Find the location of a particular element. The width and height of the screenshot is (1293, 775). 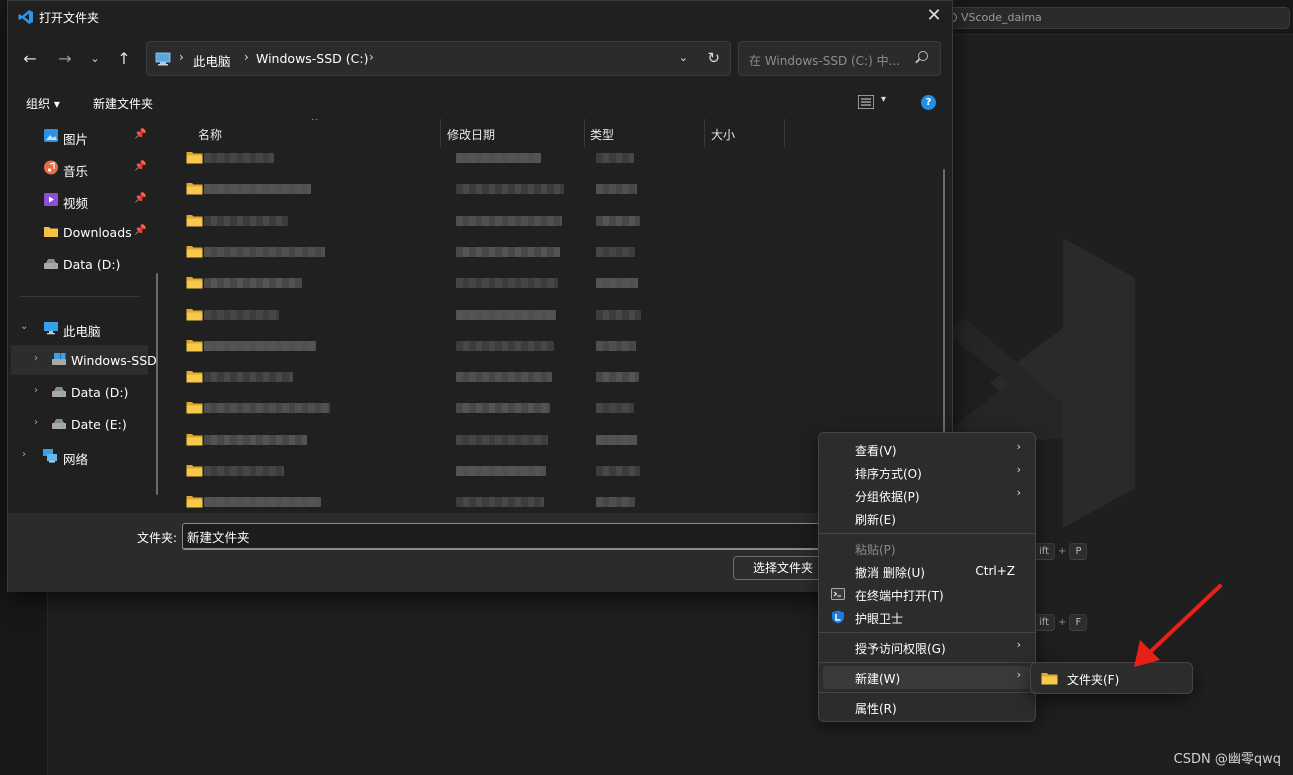

sidebar-item-music: 音乐 📌 is located at coordinates (84, 168).